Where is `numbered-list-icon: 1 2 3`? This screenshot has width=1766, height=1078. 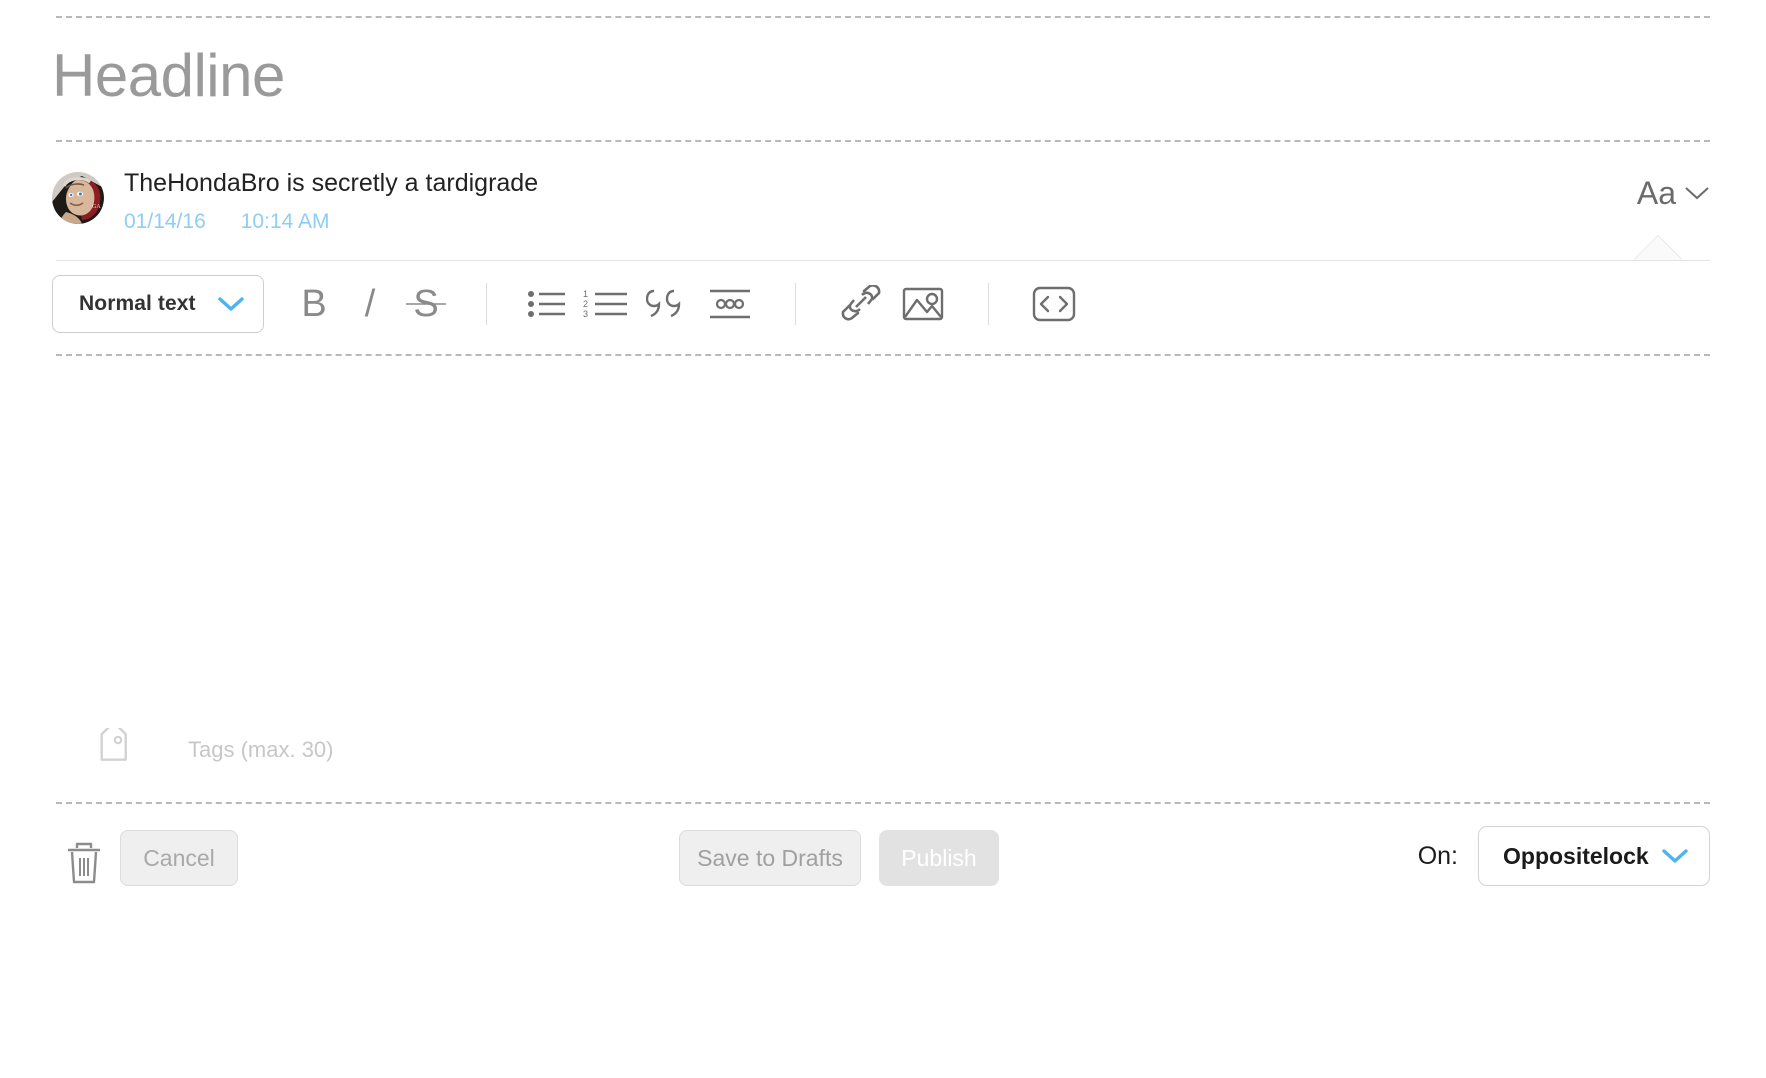 numbered-list-icon: 1 2 3 is located at coordinates (606, 304).